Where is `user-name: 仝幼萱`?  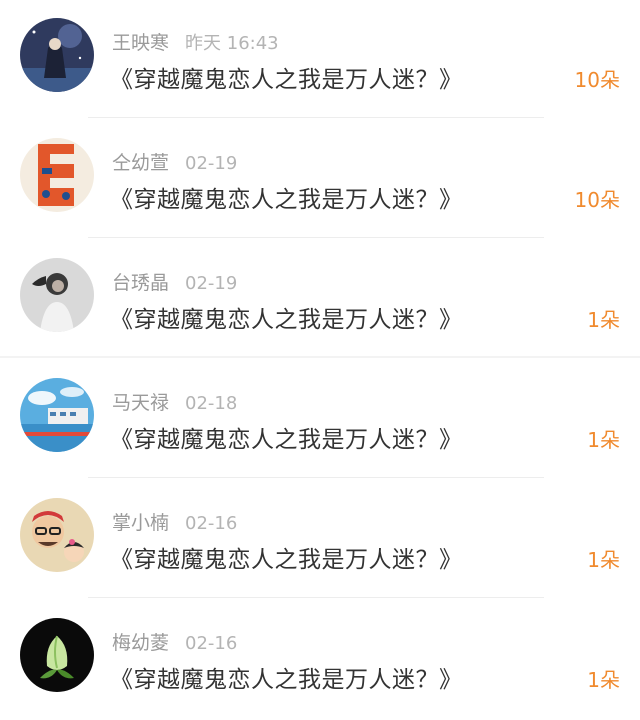
user-name: 仝幼萱 is located at coordinates (140, 163).